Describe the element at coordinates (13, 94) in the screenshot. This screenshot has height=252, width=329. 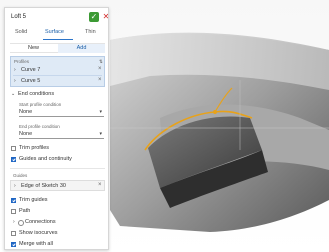
I see `chevron-down-icon: ⌄` at that location.